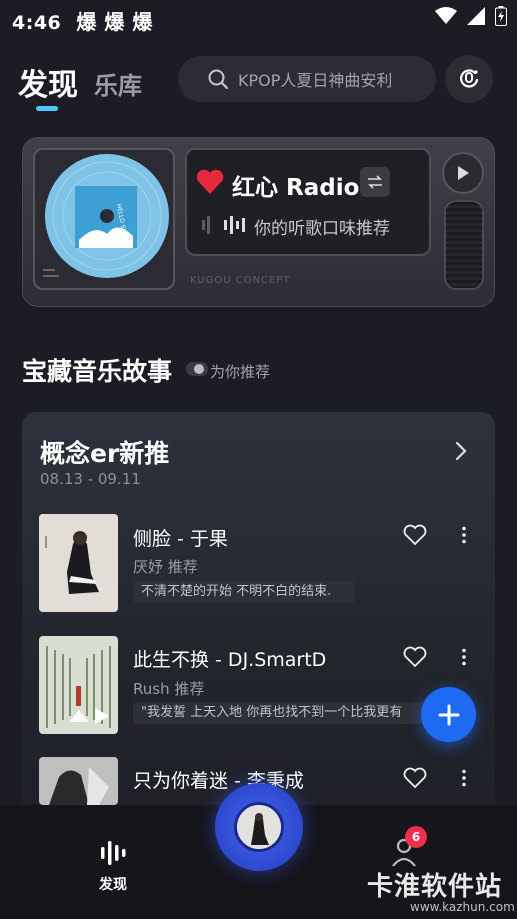  I want to click on radio-description: 你的听歌口味推荐, so click(322, 229).